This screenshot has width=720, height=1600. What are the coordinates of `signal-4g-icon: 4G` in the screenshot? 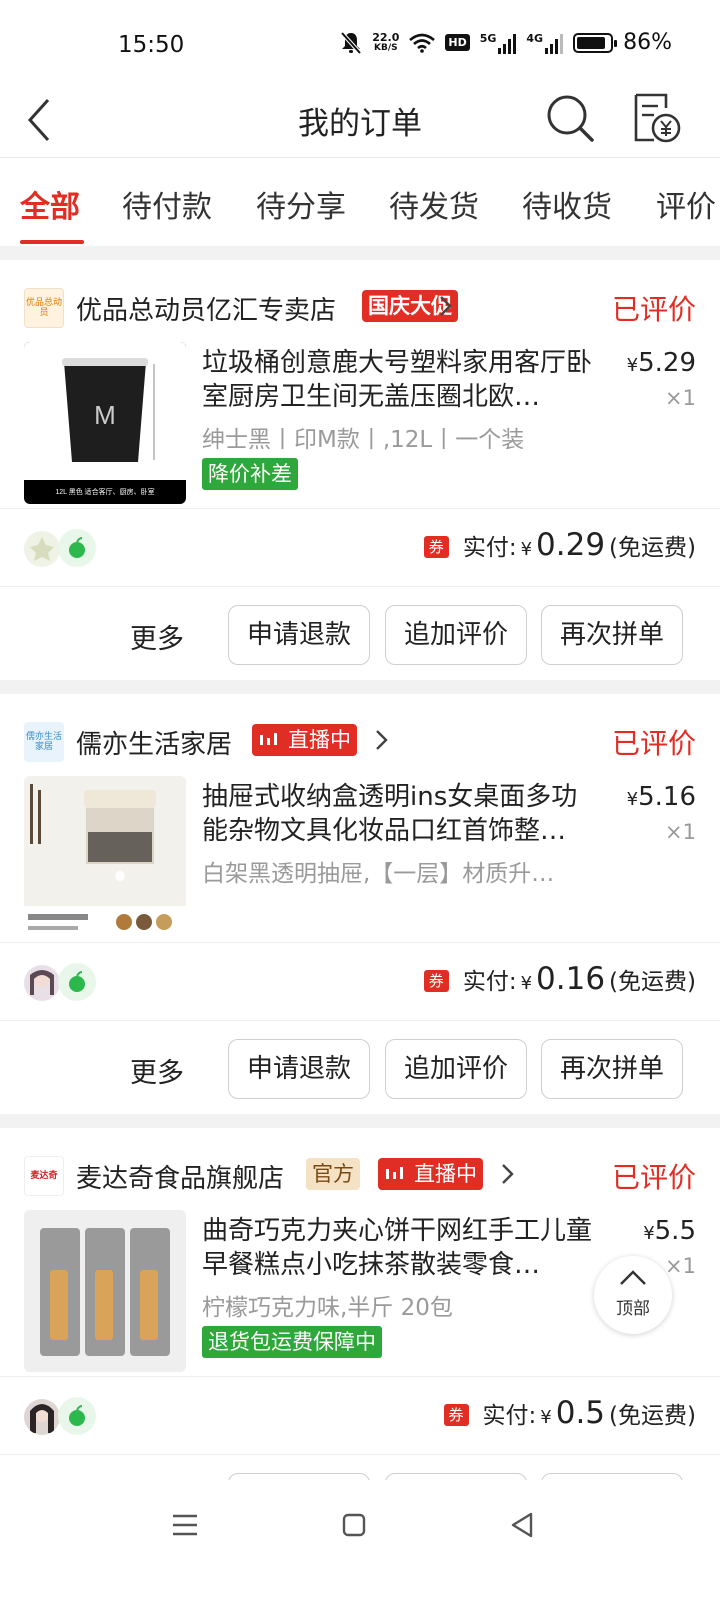 It's located at (545, 43).